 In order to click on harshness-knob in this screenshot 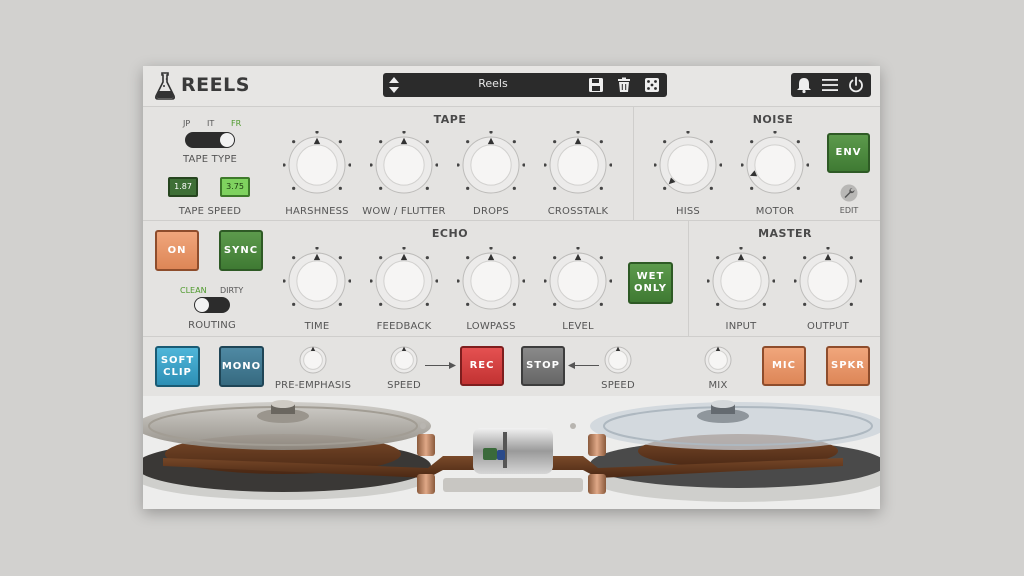, I will do `click(317, 165)`.